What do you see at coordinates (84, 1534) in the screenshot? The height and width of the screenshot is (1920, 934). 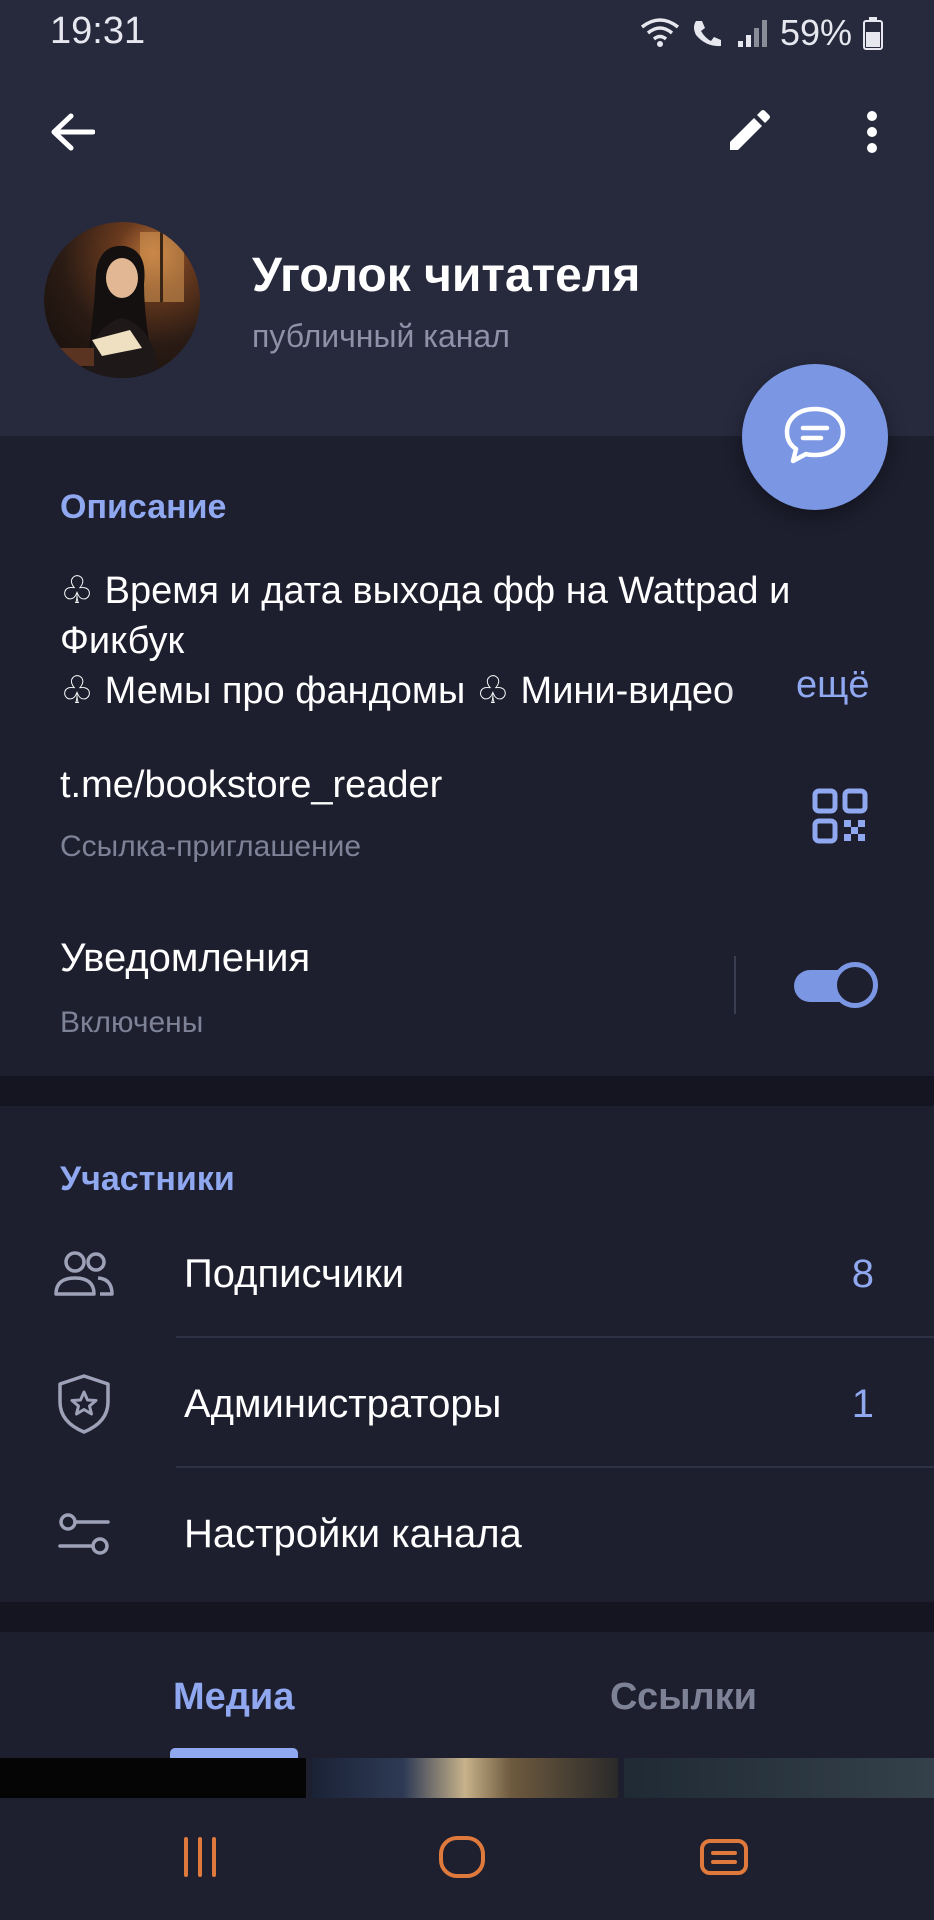 I see `sliders-icon` at bounding box center [84, 1534].